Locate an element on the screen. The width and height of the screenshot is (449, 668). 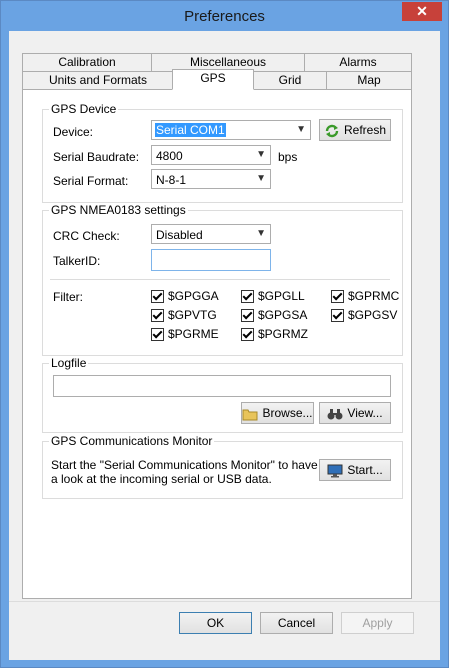
baudrate-label: Serial Baudrate: is located at coordinates (96, 157).